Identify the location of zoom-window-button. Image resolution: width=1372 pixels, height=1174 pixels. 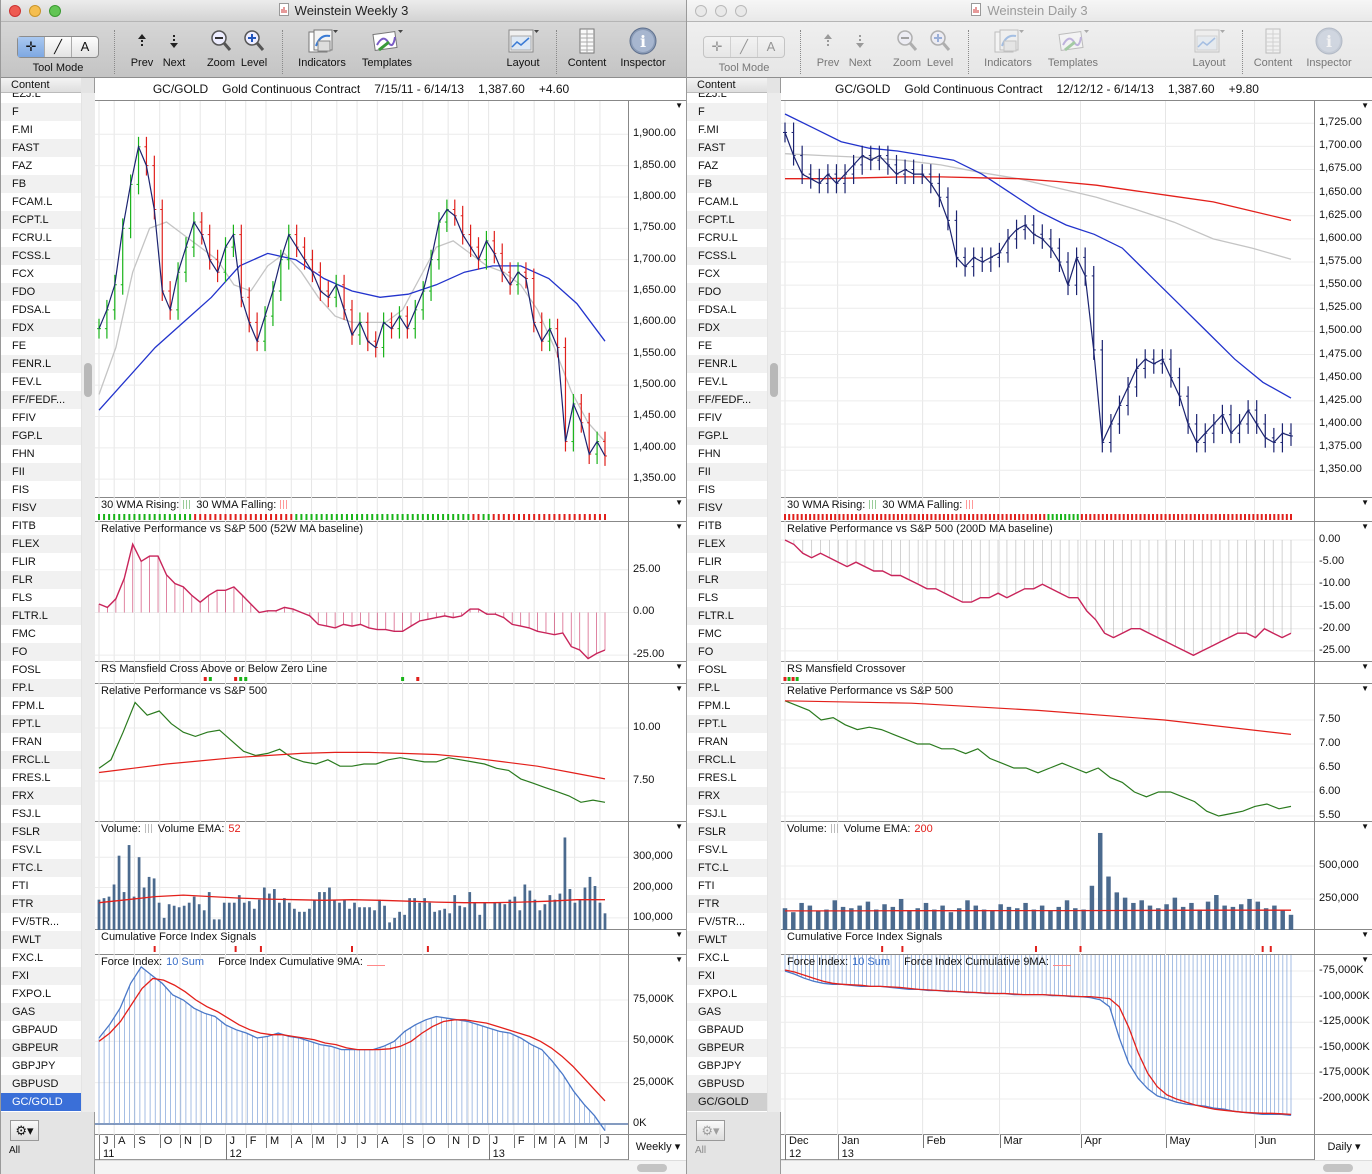
(741, 11).